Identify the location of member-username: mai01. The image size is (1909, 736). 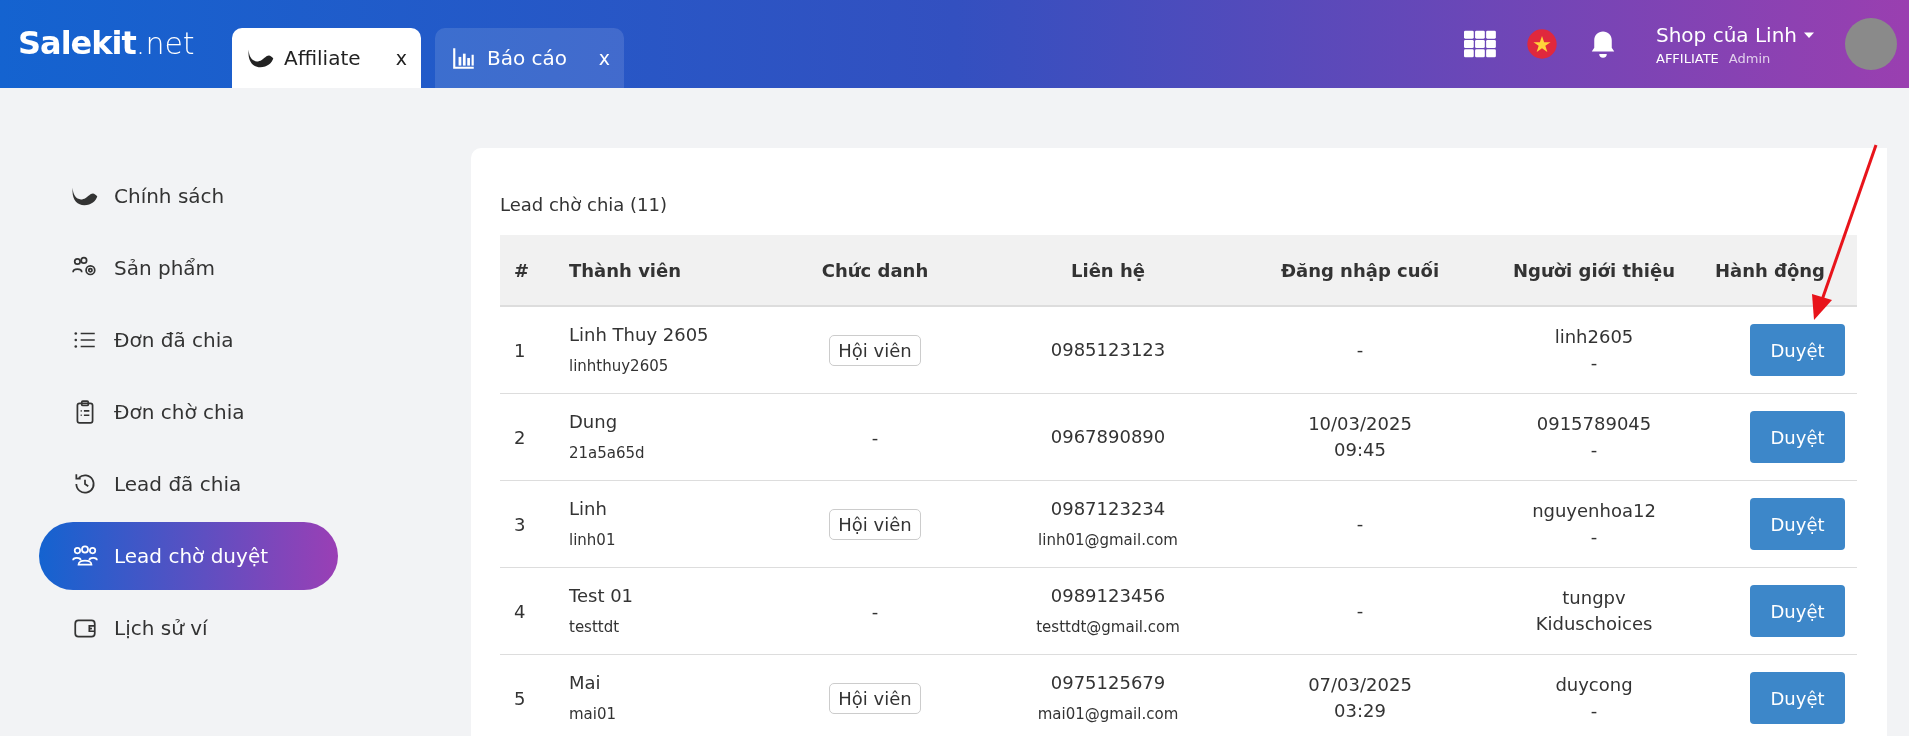
(593, 714).